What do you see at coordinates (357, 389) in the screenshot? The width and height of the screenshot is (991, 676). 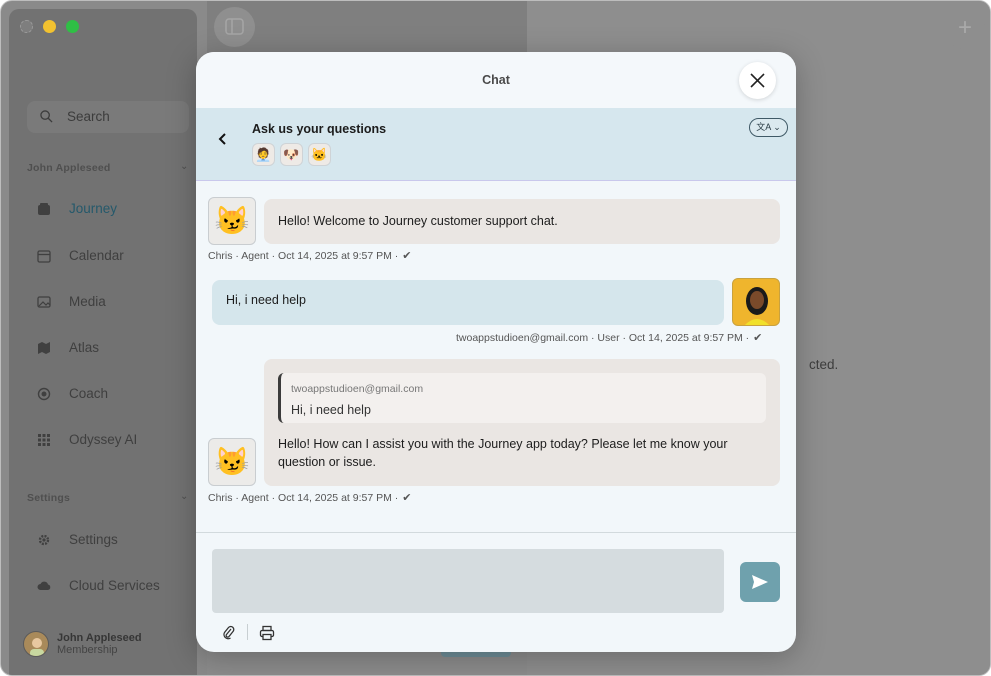 I see `quoted-author: twoappstudioen@gmail.com` at bounding box center [357, 389].